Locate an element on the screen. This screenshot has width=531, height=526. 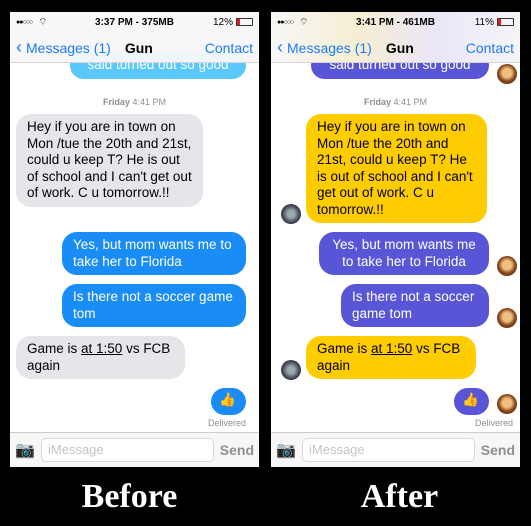
status-time: 3:41 PM - 461MB is located at coordinates (395, 22).